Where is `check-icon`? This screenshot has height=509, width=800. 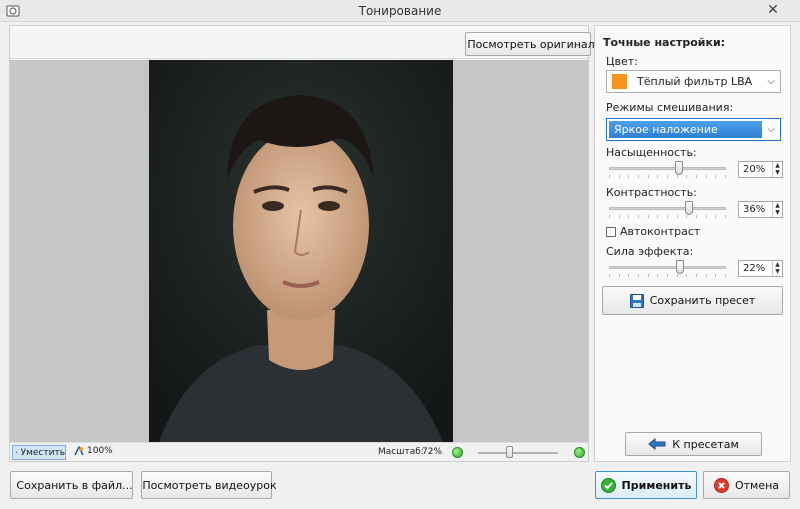 check-icon is located at coordinates (608, 485).